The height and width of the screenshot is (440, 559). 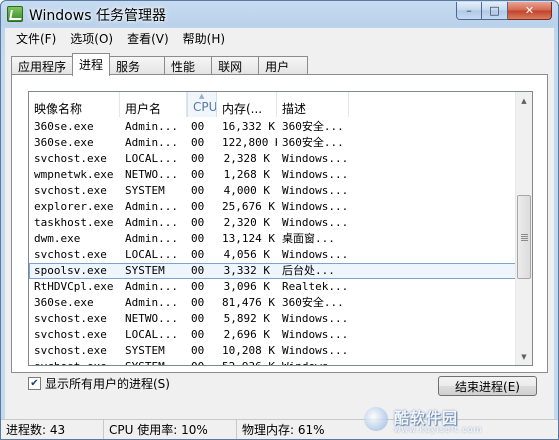 I want to click on column-user-name: 用户名, so click(x=153, y=104).